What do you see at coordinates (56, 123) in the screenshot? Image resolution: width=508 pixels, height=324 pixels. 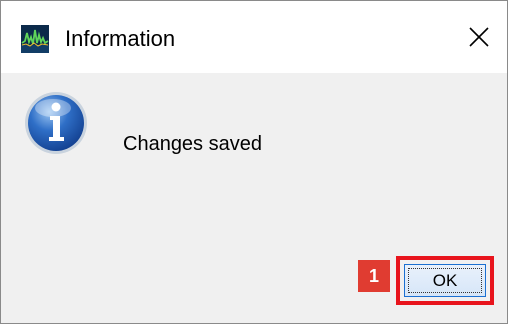 I see `information-icon` at bounding box center [56, 123].